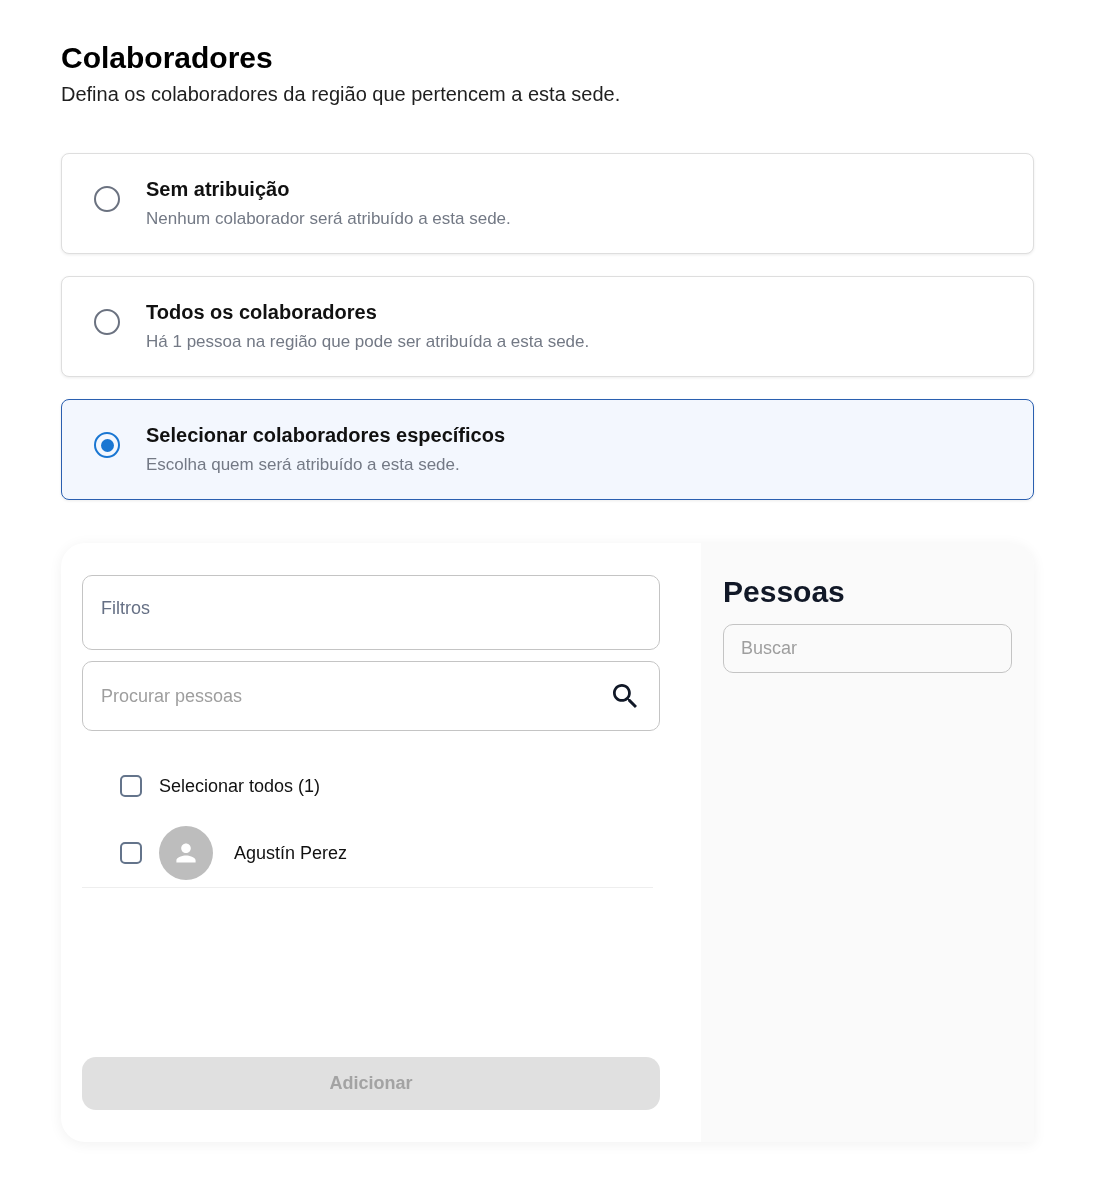 This screenshot has width=1108, height=1184. Describe the element at coordinates (625, 696) in the screenshot. I see `search-icon` at that location.